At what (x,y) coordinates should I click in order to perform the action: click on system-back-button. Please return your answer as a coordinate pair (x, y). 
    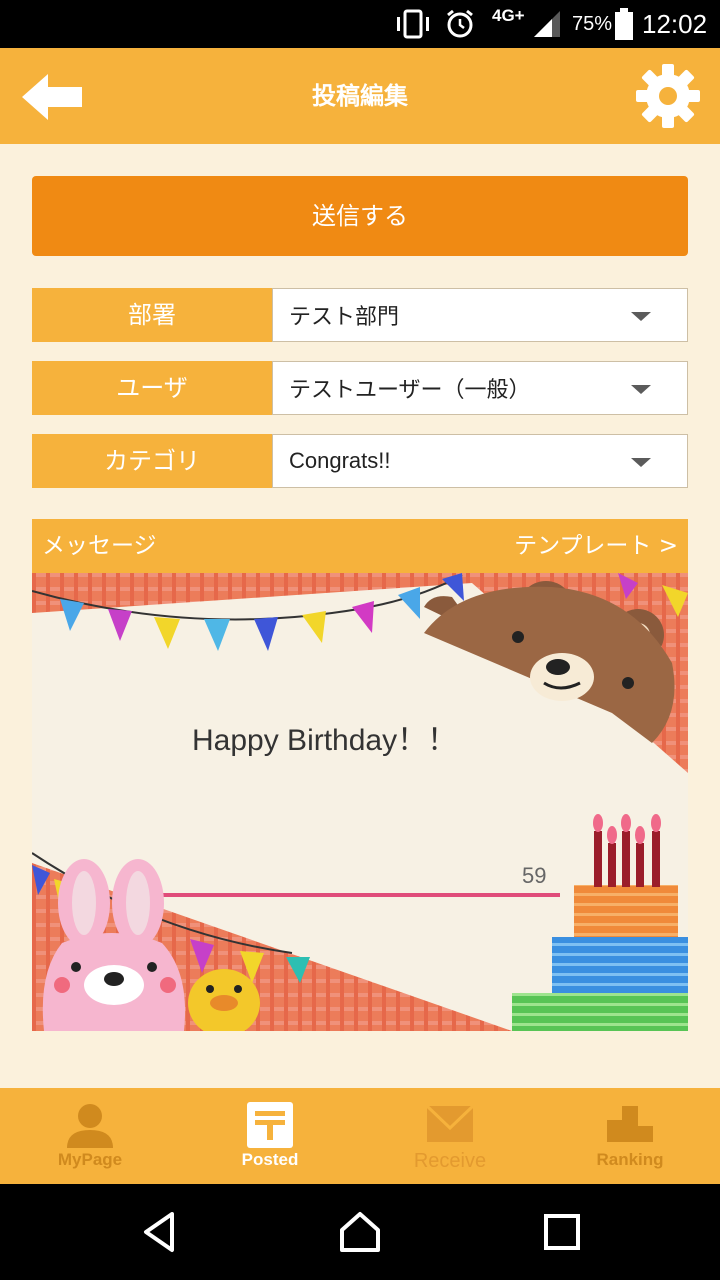
    Looking at the image, I should click on (160, 1232).